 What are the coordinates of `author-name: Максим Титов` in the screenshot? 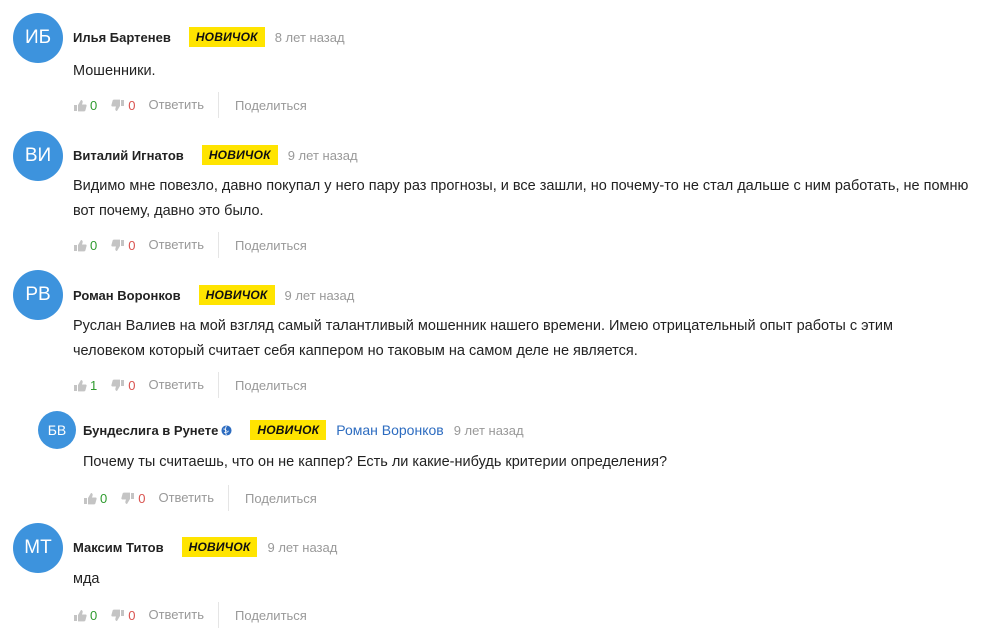 It's located at (118, 547).